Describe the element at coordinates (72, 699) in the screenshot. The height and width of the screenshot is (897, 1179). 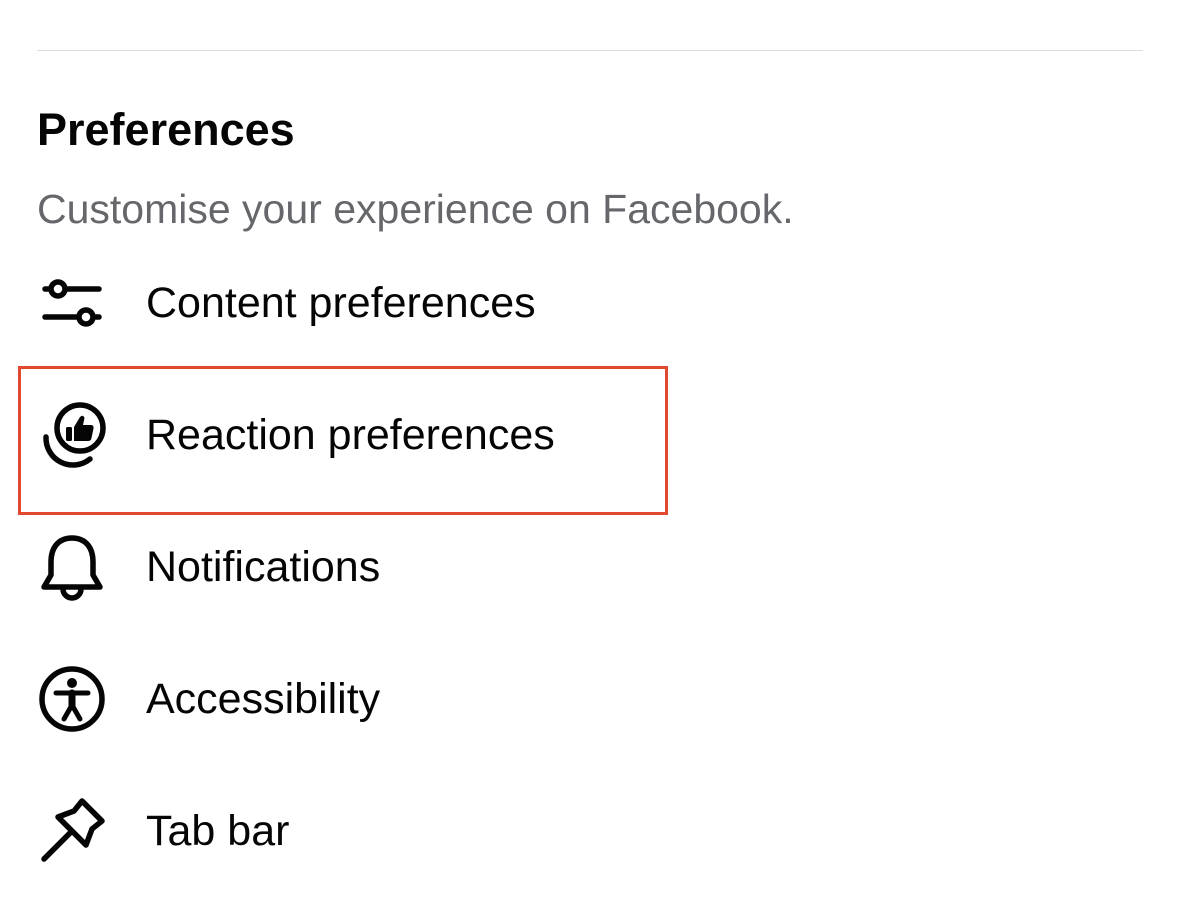
I see `accessibility-icon` at that location.